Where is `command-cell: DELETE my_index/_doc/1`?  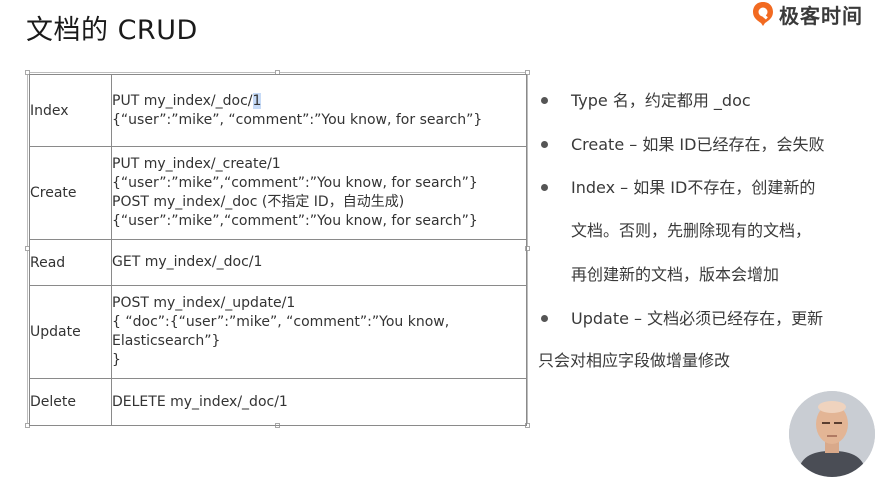
command-cell: DELETE my_index/_doc/1 is located at coordinates (319, 402).